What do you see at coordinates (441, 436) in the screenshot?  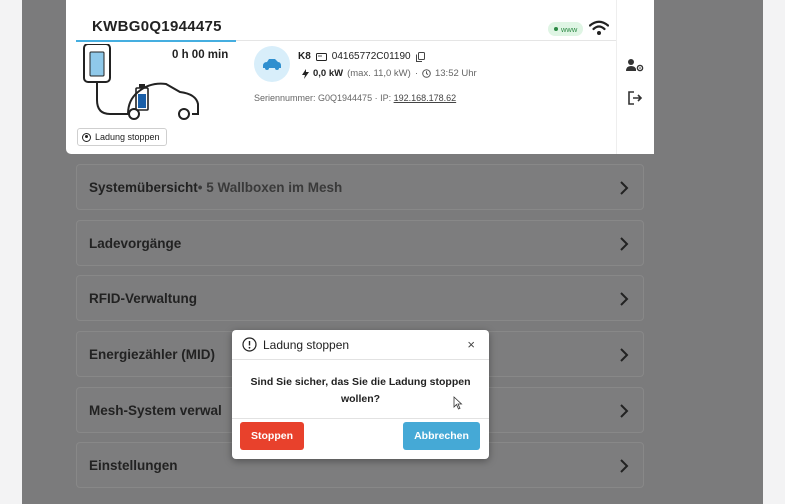 I see `cancel-button: Abbrechen` at bounding box center [441, 436].